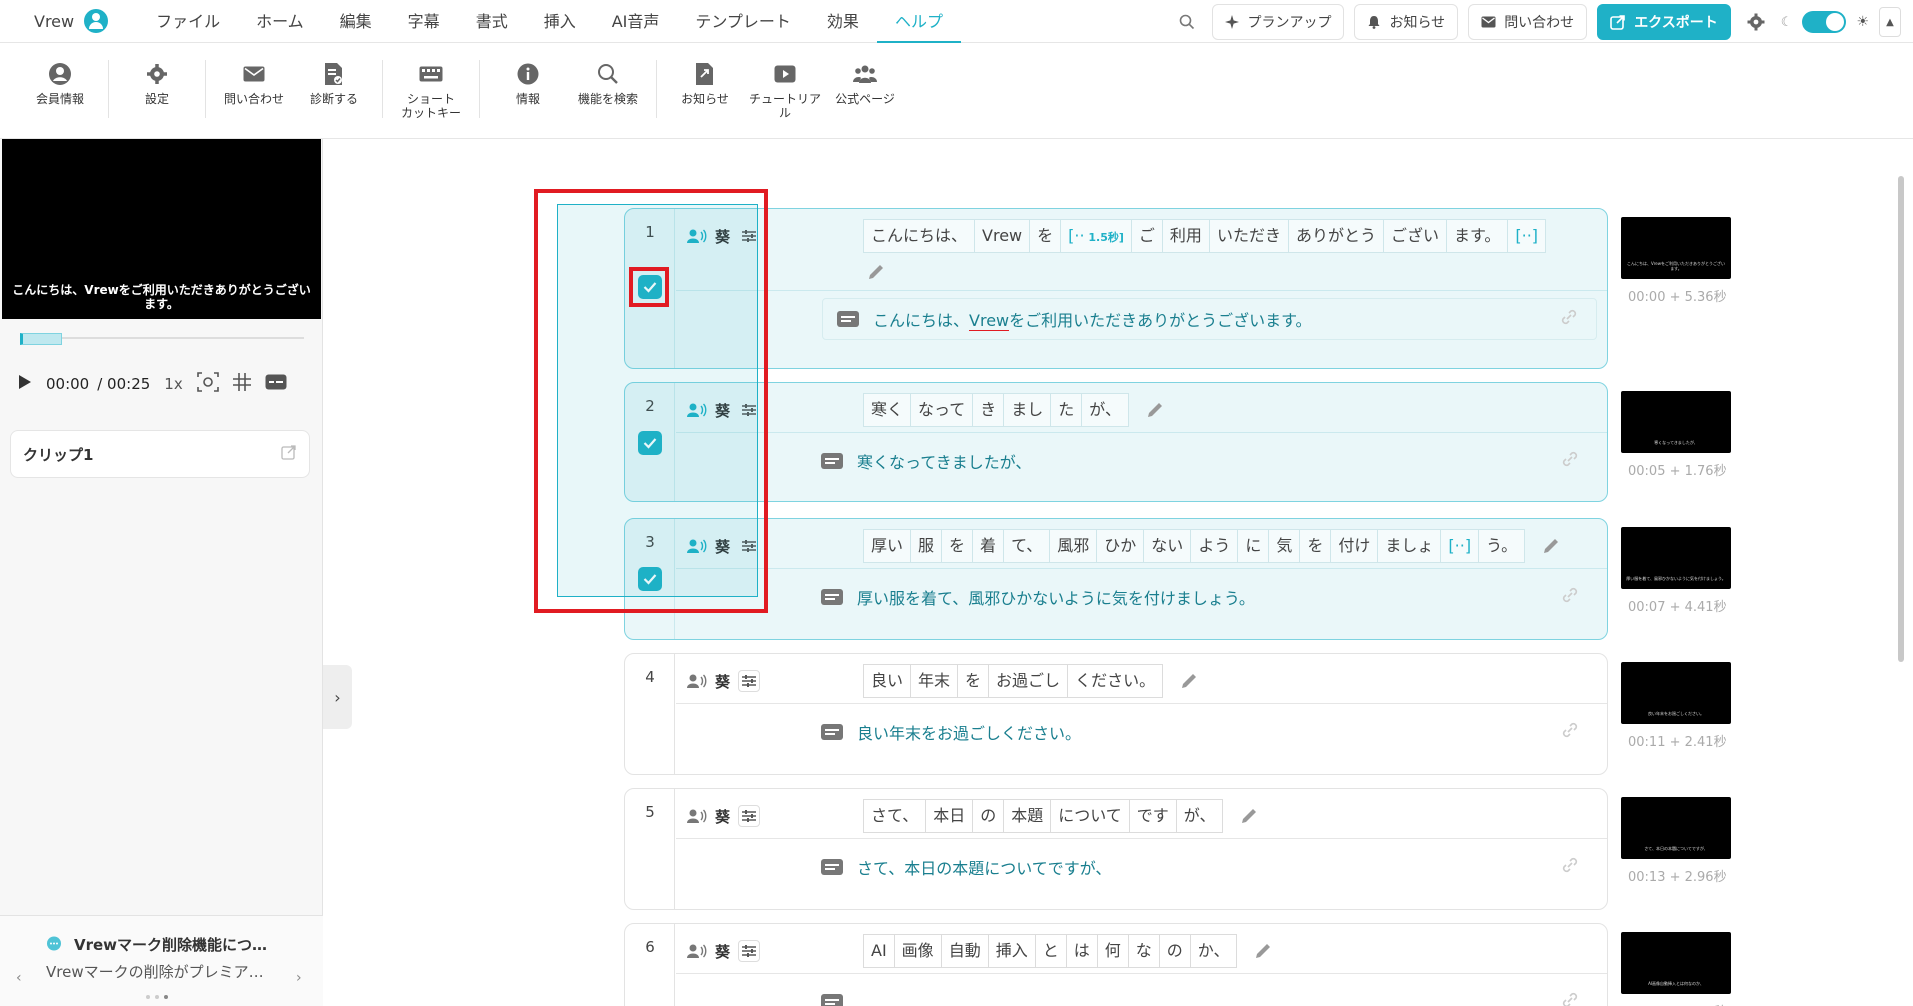  I want to click on subtitle-line: 寒くなってきましたが、, so click(1202, 461).